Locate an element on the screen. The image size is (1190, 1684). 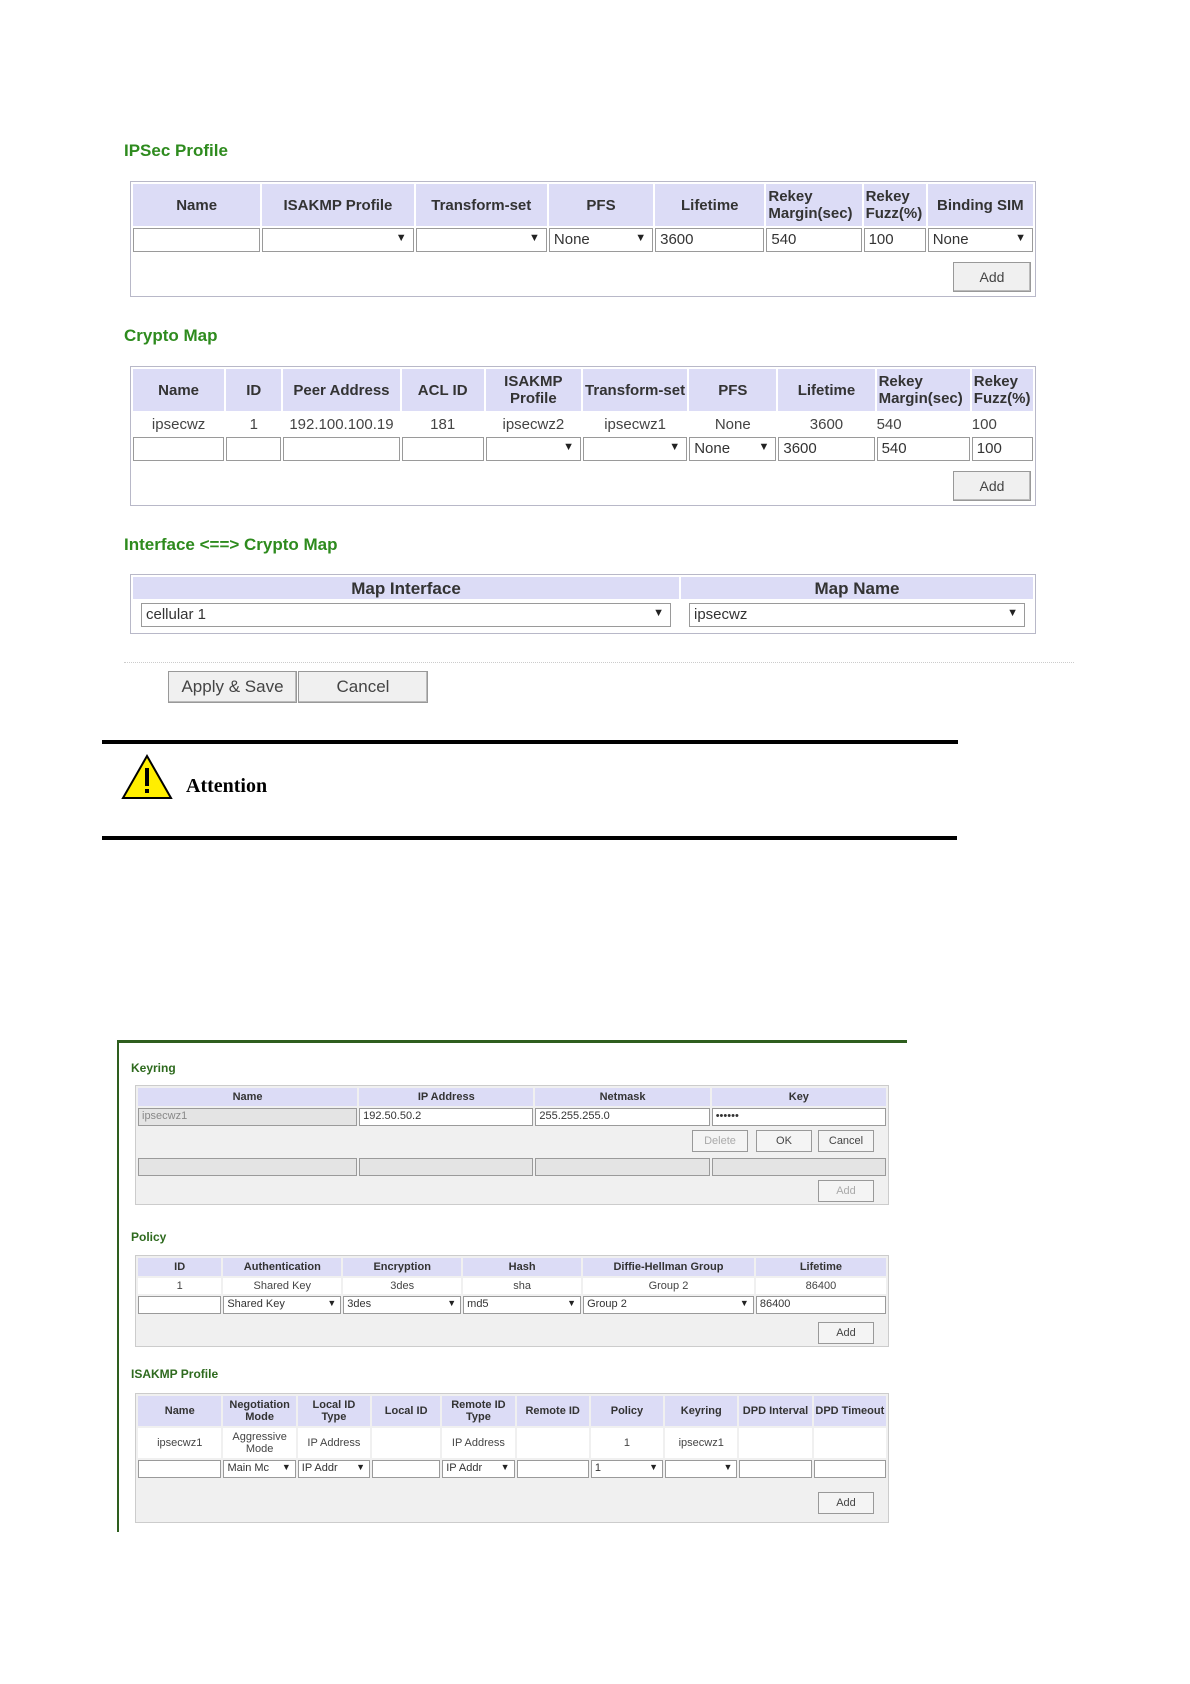
ok-button: OK is located at coordinates (784, 1141).